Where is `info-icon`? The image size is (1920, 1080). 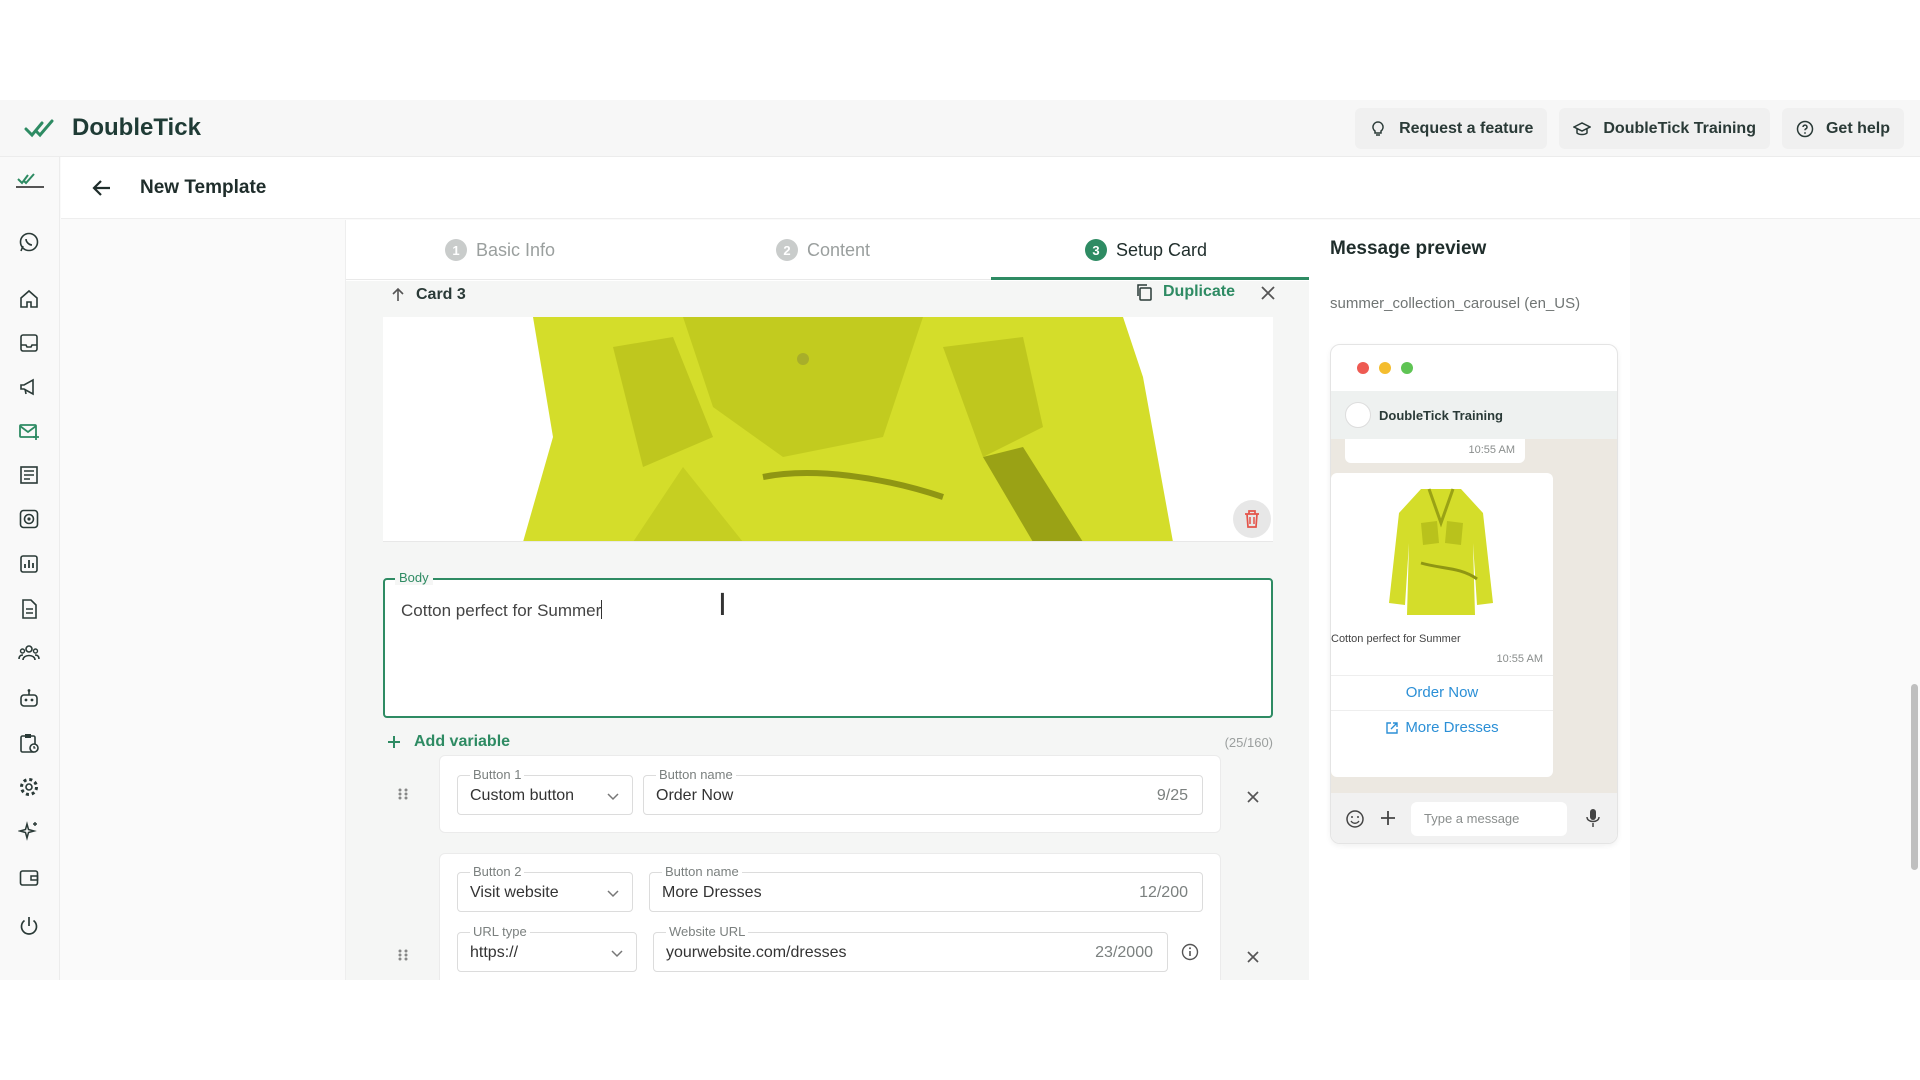
info-icon is located at coordinates (1190, 952).